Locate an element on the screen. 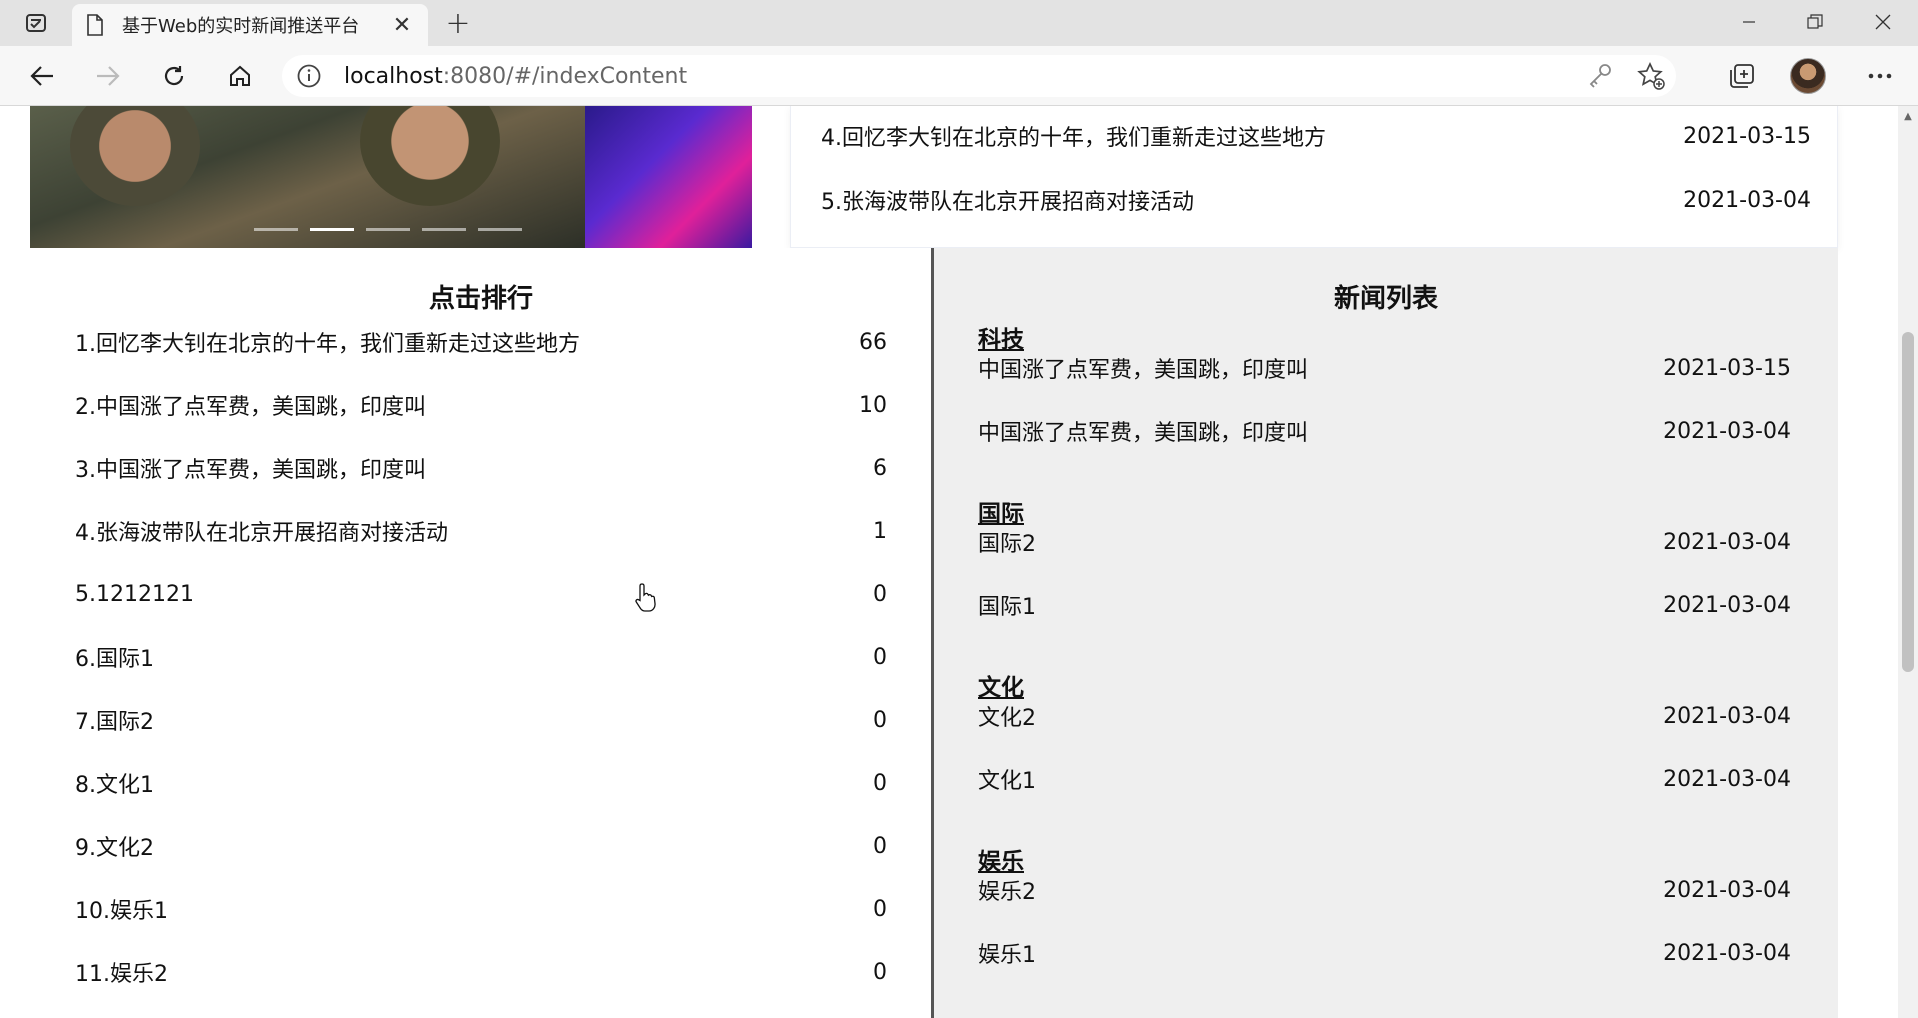  list-item: 4.回忆李大钊在北京的十年，我们重新走过这些地方 2021-03-15 is located at coordinates (1316, 136).